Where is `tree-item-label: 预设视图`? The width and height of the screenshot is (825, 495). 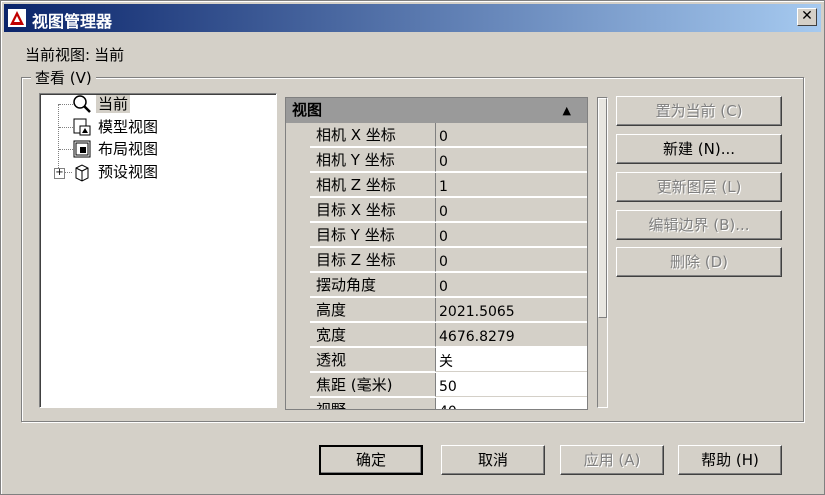 tree-item-label: 预设视图 is located at coordinates (128, 172).